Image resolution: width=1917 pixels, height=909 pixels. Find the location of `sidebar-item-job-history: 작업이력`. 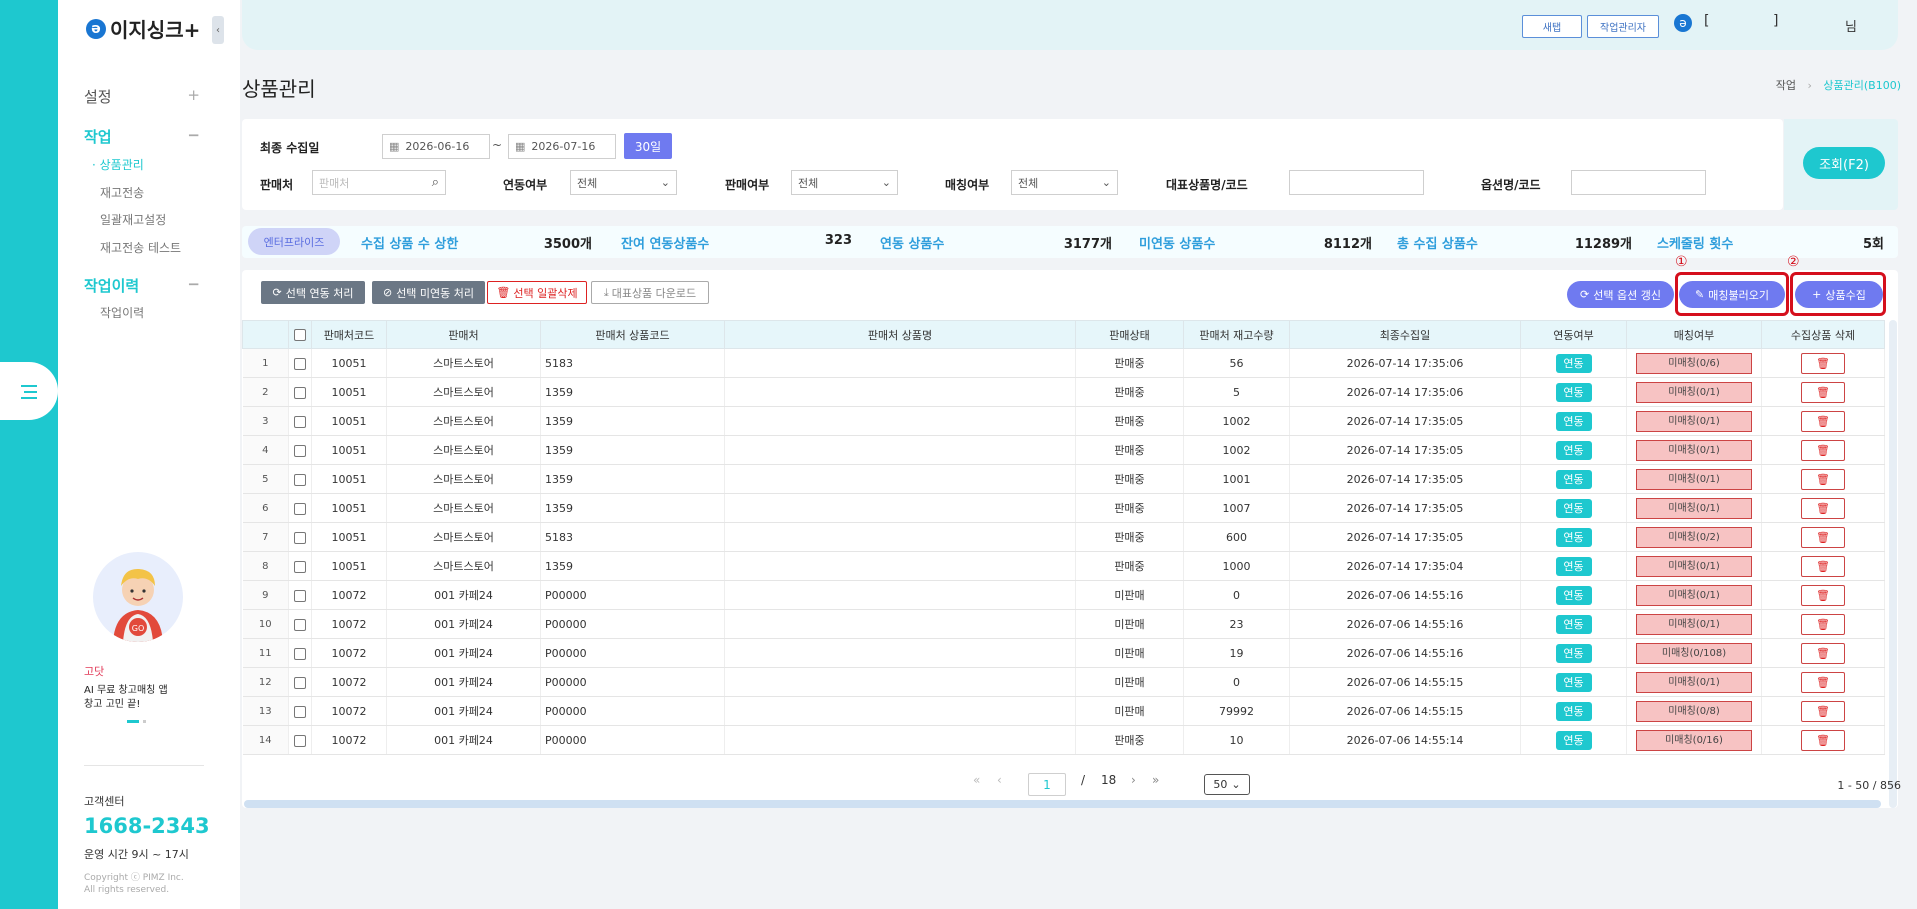

sidebar-item-job-history: 작업이력 is located at coordinates (122, 312).